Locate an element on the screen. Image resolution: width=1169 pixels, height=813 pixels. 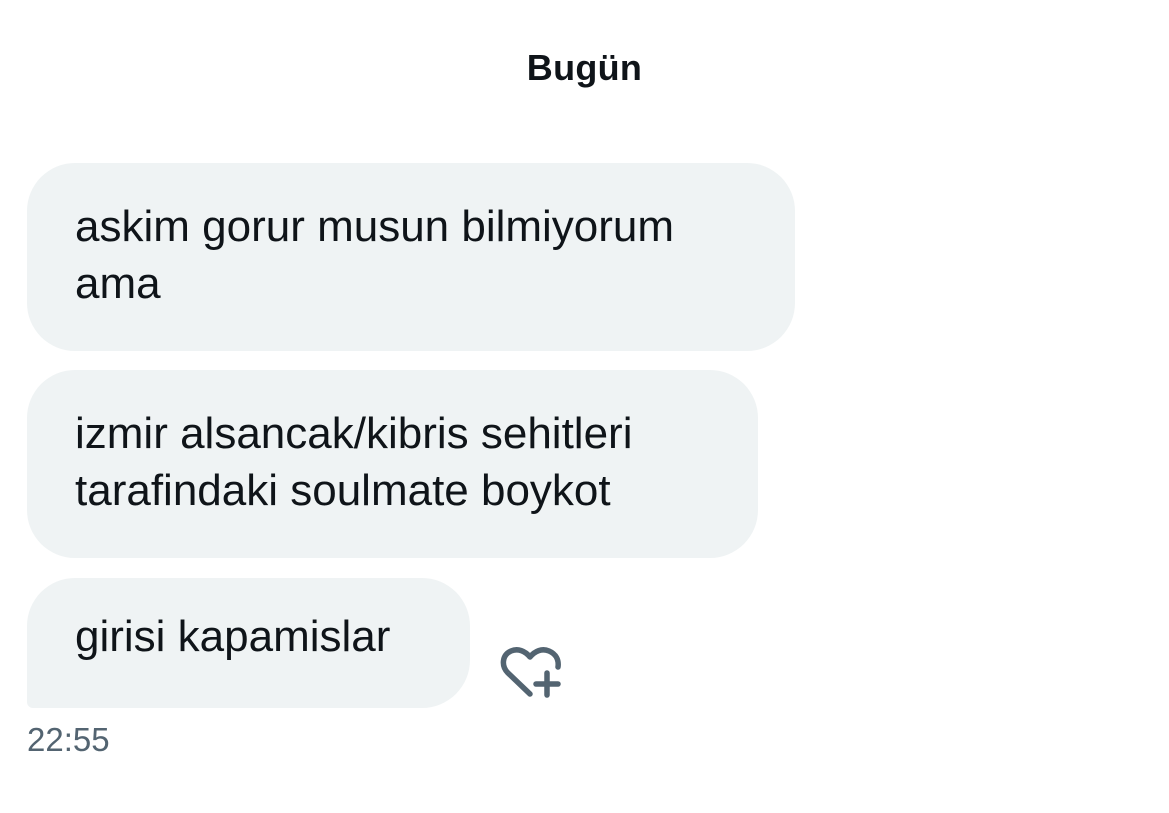
message-text: girisi kapamislar is located at coordinates (232, 636).